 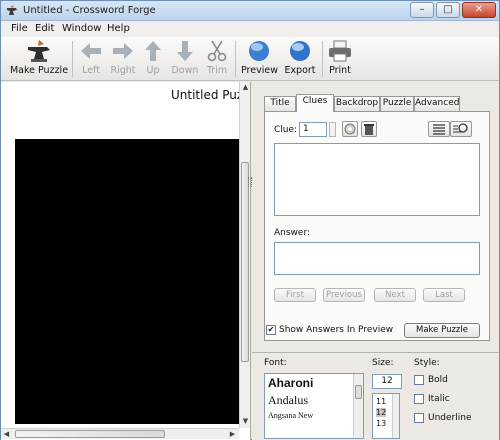 What do you see at coordinates (300, 51) in the screenshot?
I see `export-globe-icon` at bounding box center [300, 51].